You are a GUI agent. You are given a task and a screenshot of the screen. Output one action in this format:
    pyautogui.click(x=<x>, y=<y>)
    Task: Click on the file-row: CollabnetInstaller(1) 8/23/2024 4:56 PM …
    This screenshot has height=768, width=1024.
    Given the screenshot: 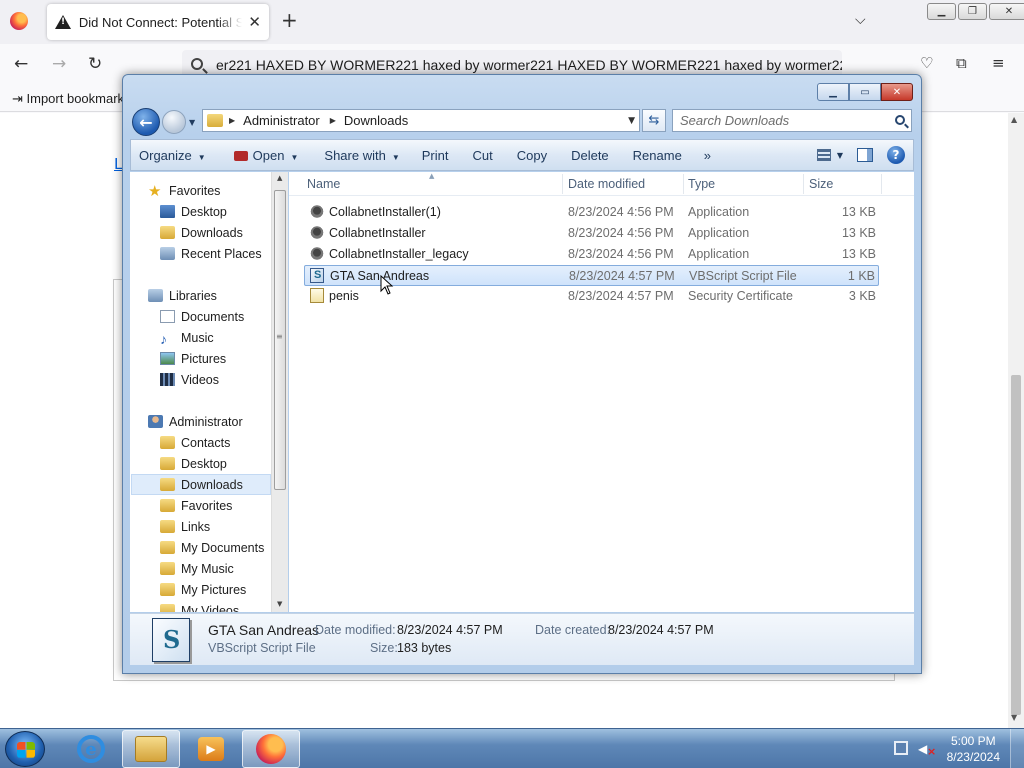 What is the action you would take?
    pyautogui.click(x=592, y=212)
    